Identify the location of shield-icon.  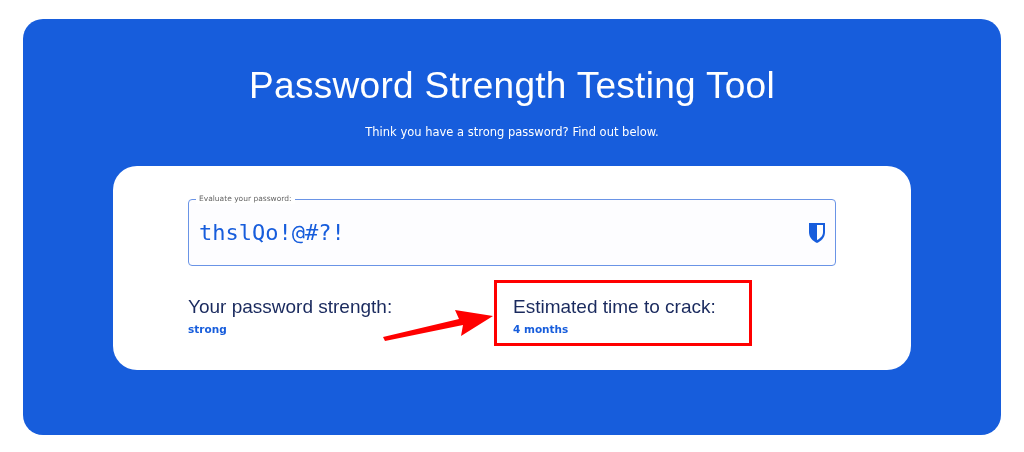
(817, 233).